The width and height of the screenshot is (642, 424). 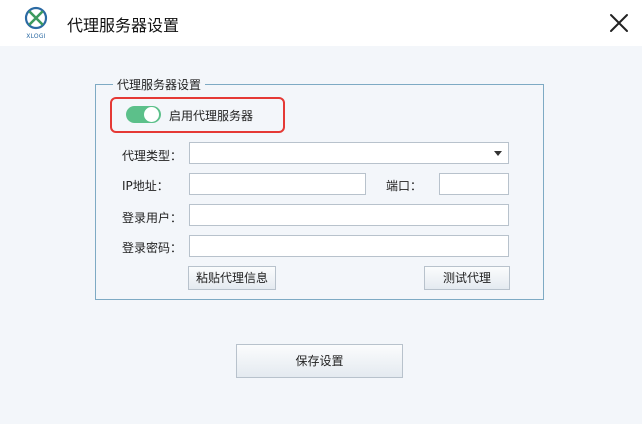 What do you see at coordinates (277, 184) in the screenshot?
I see `ip-input` at bounding box center [277, 184].